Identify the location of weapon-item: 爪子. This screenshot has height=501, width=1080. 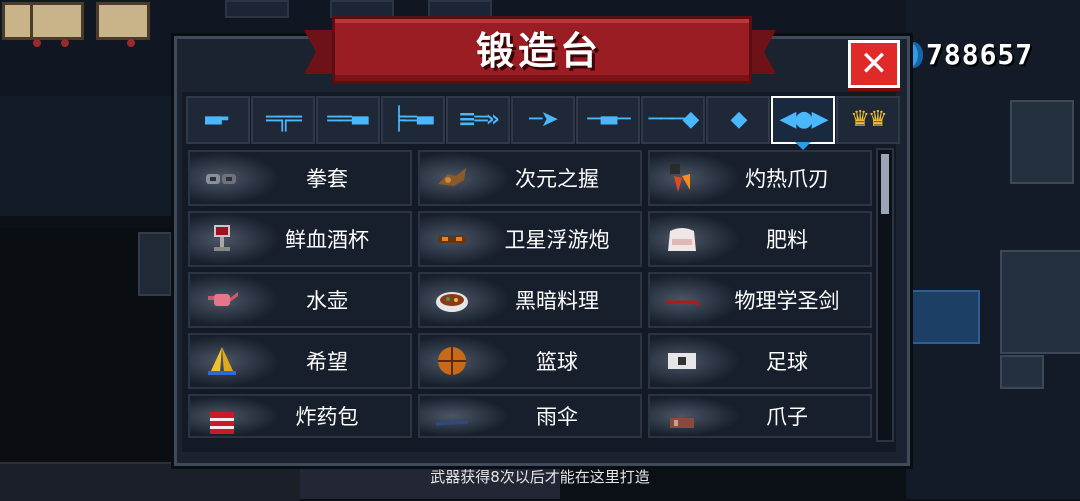
(760, 416).